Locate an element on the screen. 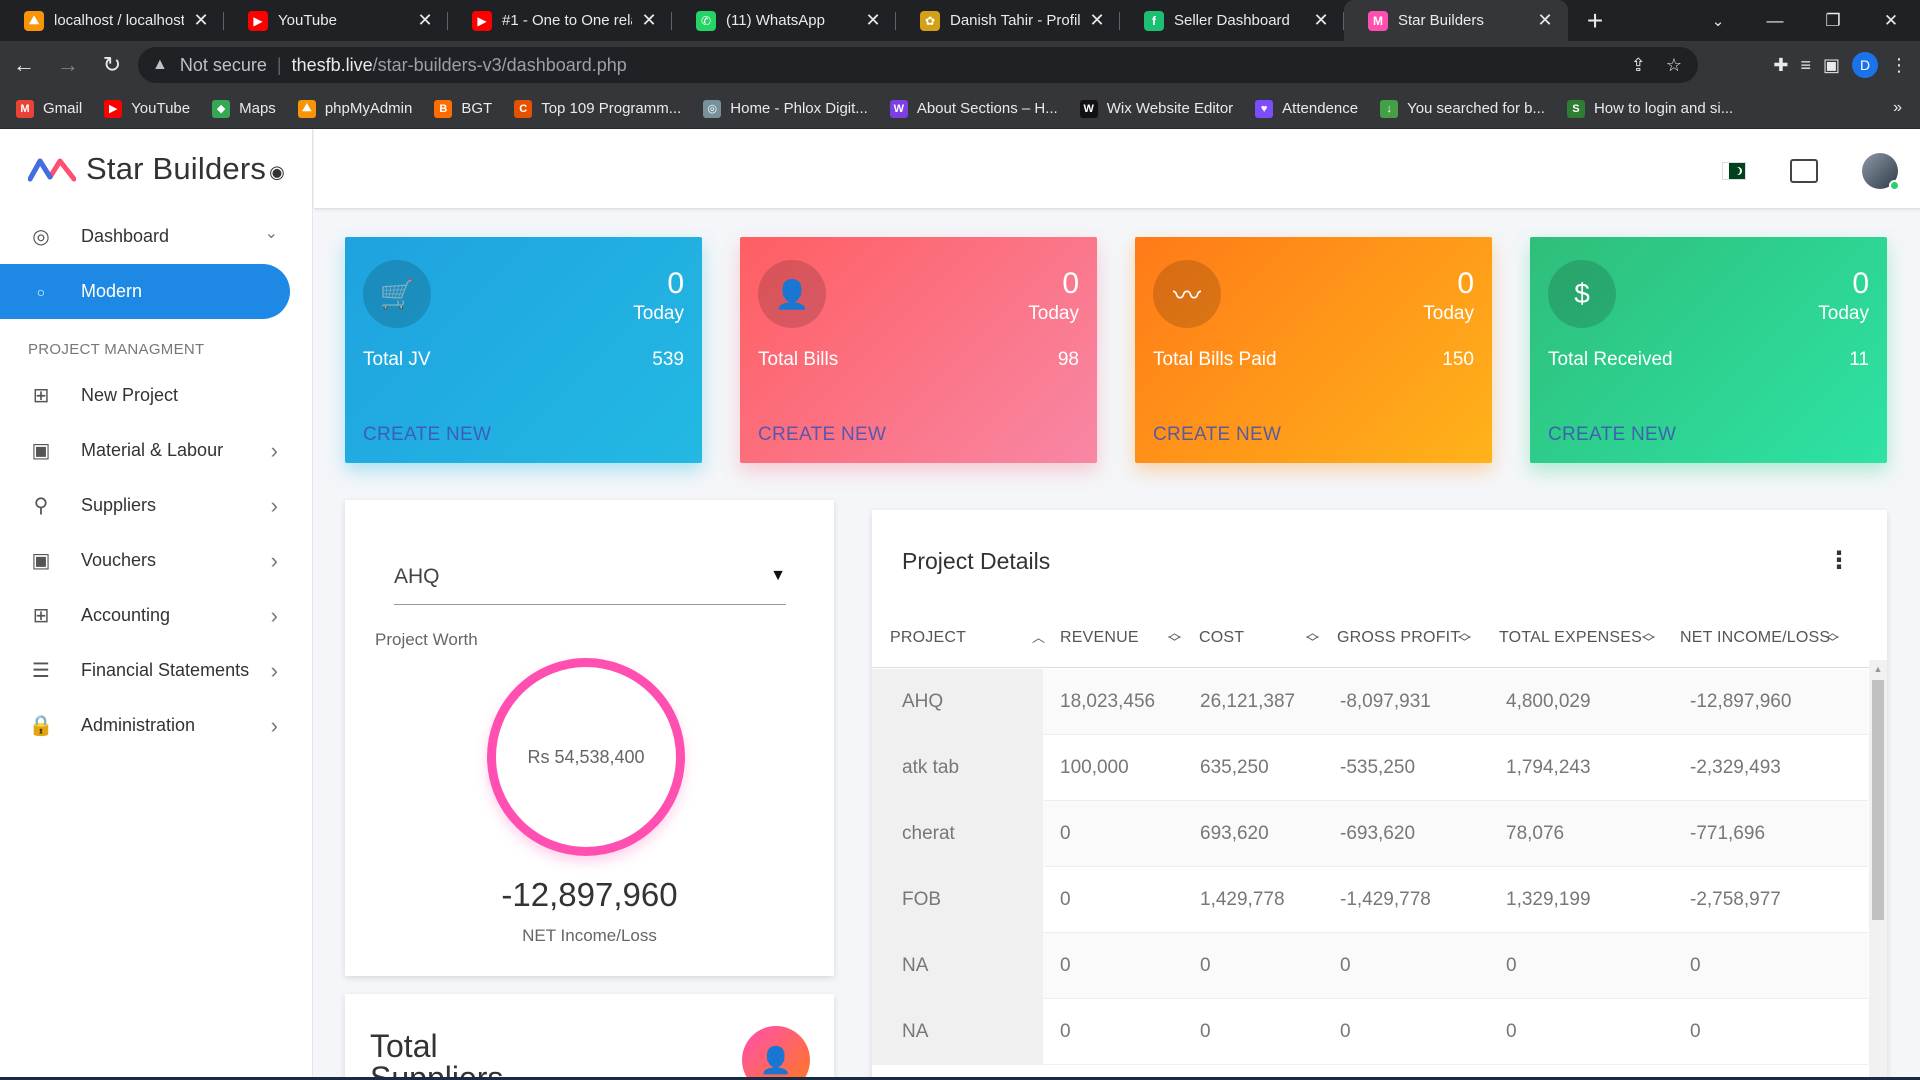  bookmark-item: ◆ Maps is located at coordinates (244, 108).